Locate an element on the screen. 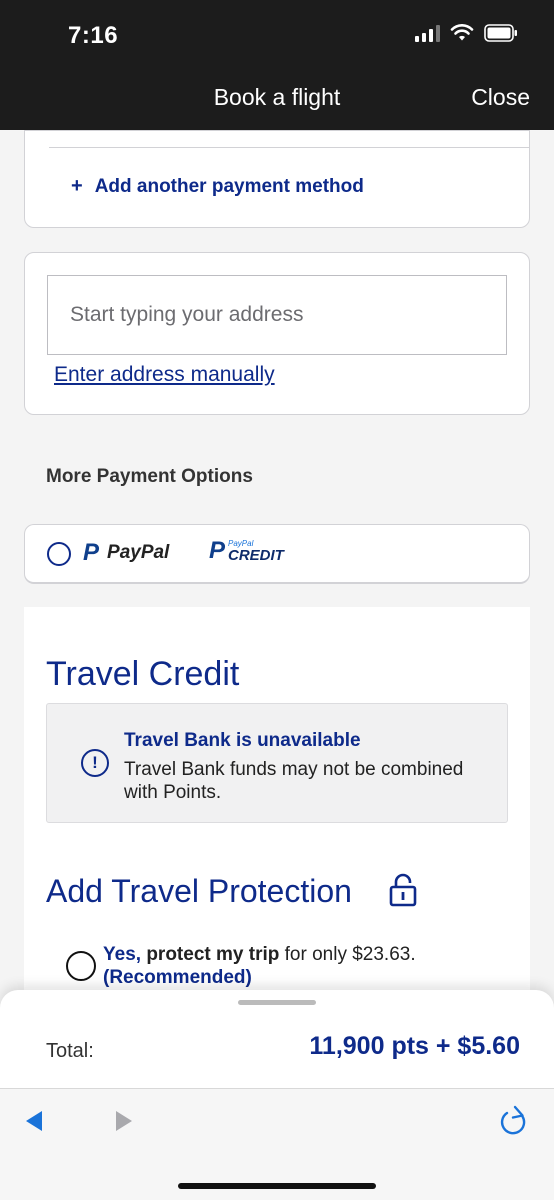 This screenshot has width=554, height=1200. option-price: for only $23.63. is located at coordinates (350, 954).